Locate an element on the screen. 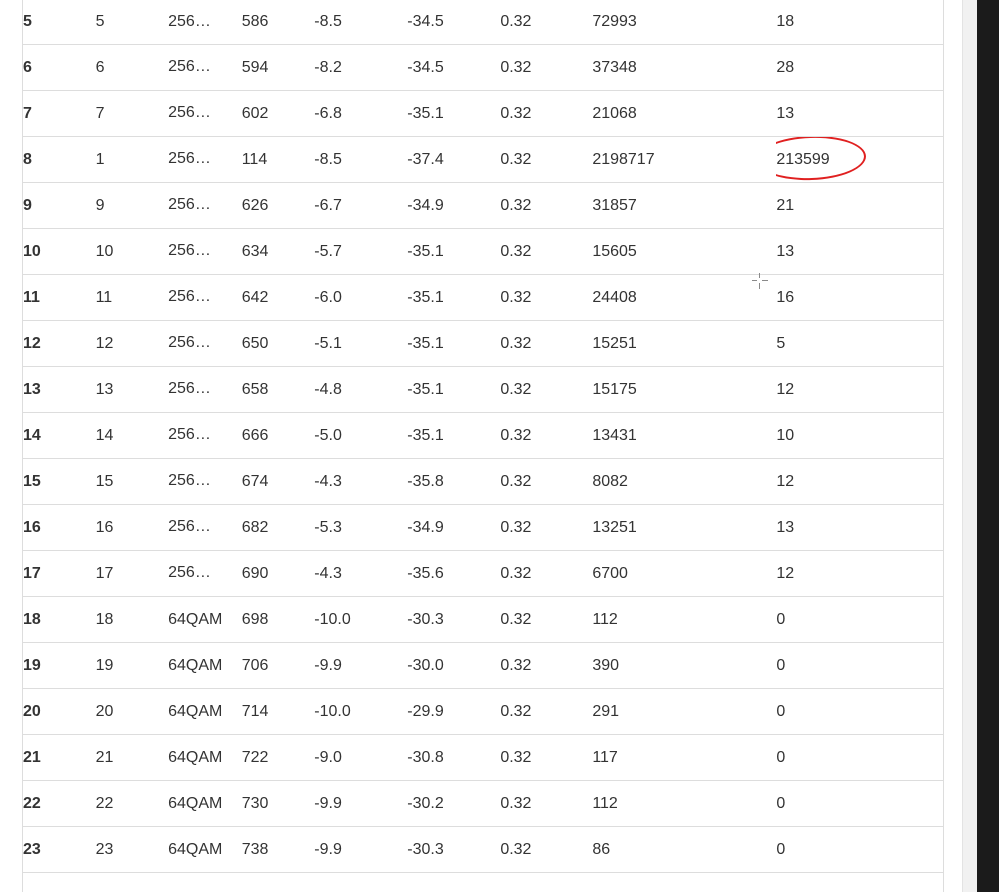 This screenshot has width=999, height=892. corrected-errors-cell: 72993 is located at coordinates (684, 22).